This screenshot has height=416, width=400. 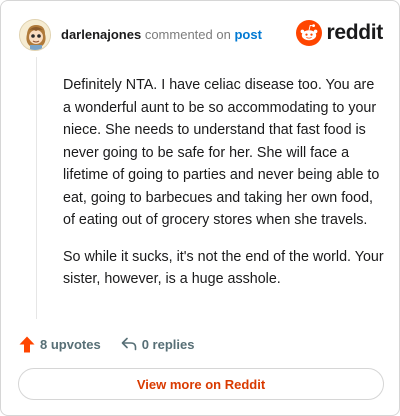 I want to click on comment-byline: darlenajones commented on post, so click(x=161, y=35).